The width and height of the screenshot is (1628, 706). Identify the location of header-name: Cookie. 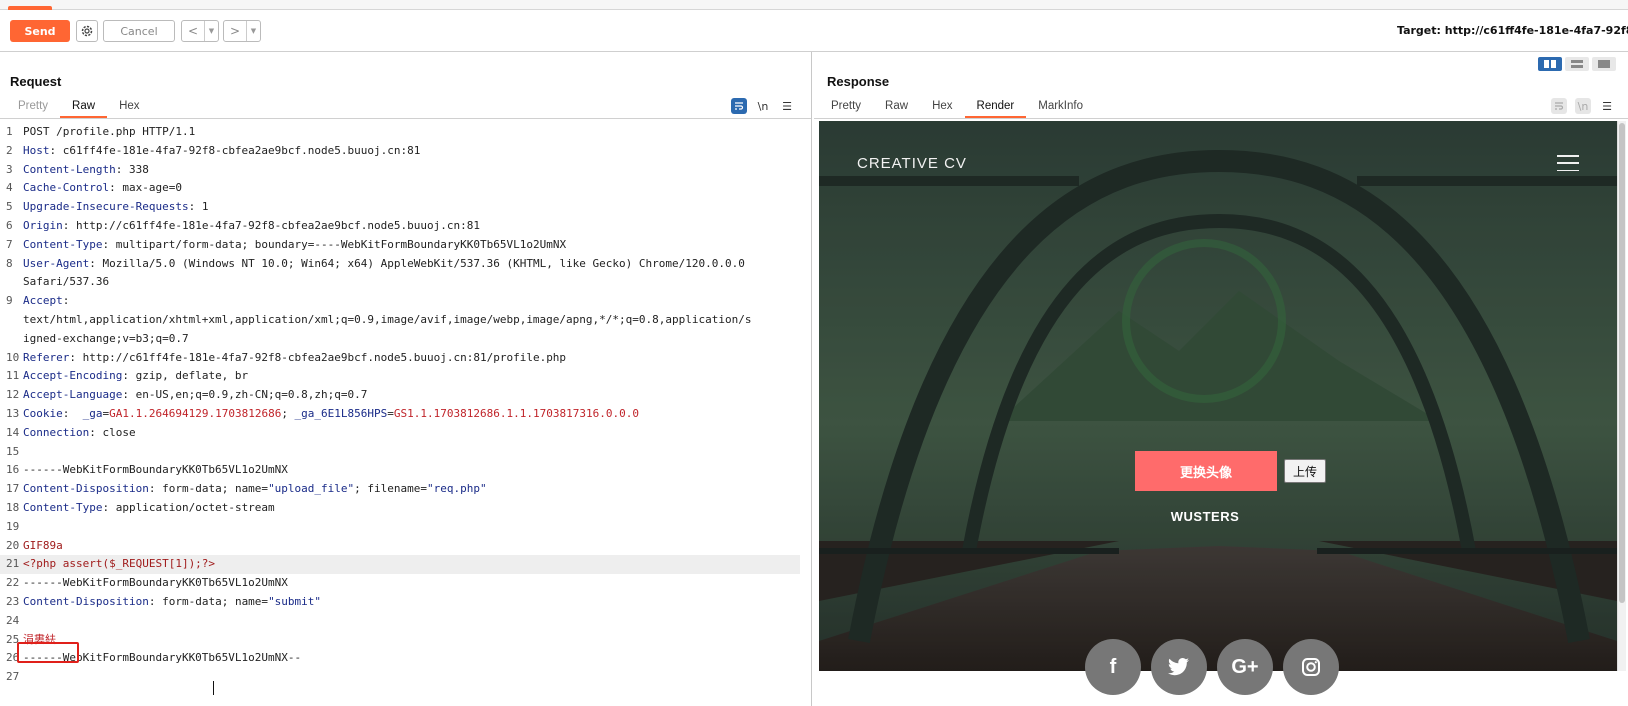
(43, 413).